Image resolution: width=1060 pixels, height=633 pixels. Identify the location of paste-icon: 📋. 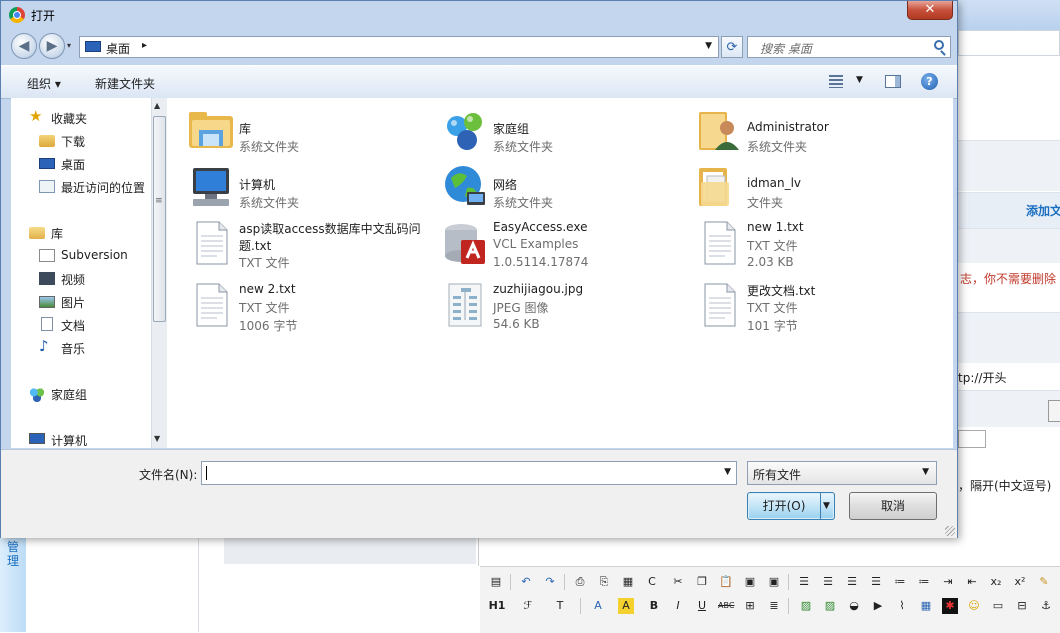
(726, 582).